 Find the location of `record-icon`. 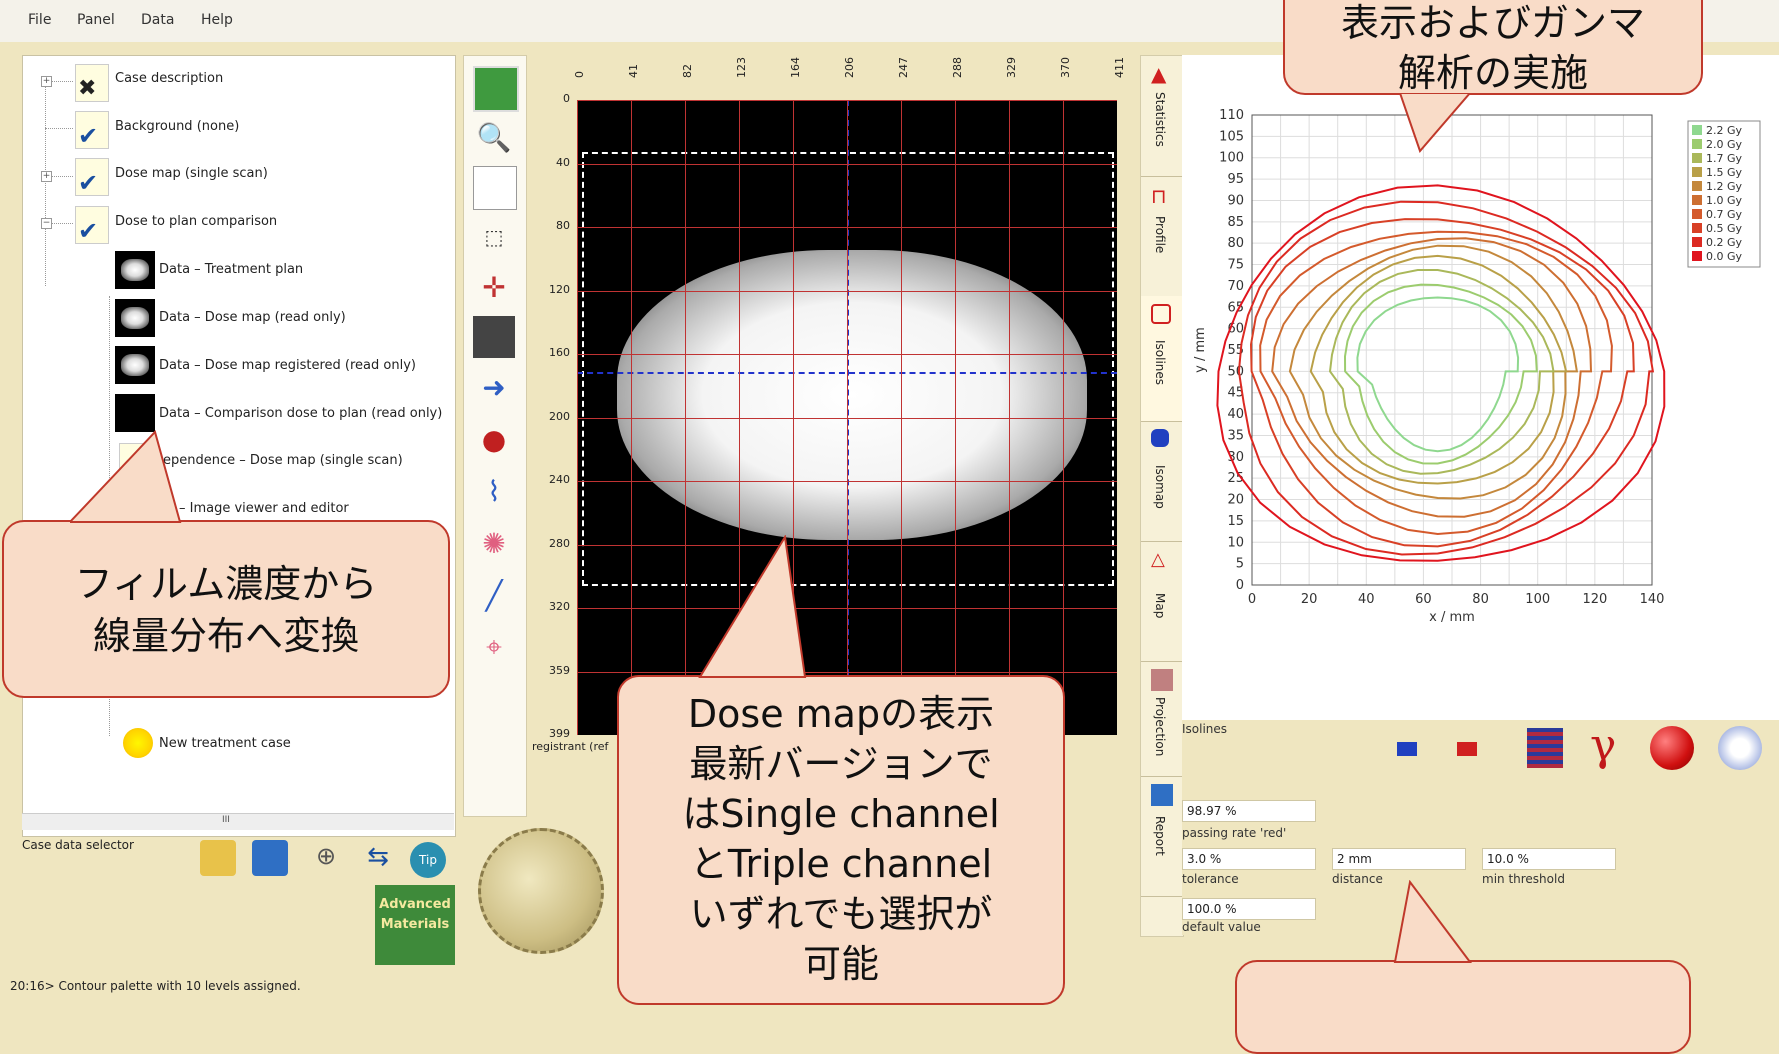

record-icon is located at coordinates (1672, 748).